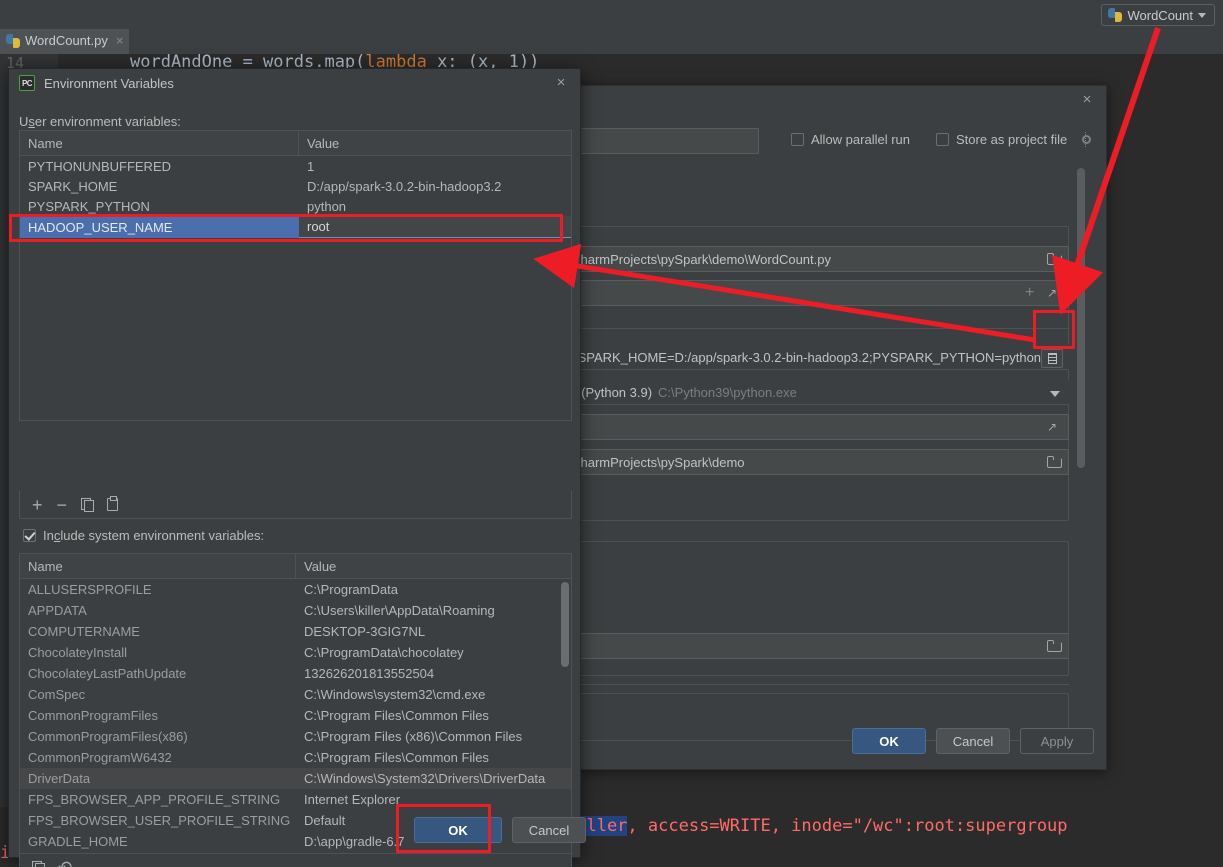 This screenshot has width=1223, height=867. I want to click on editor-tab-wordcount: WordCount.py ×, so click(65, 41).